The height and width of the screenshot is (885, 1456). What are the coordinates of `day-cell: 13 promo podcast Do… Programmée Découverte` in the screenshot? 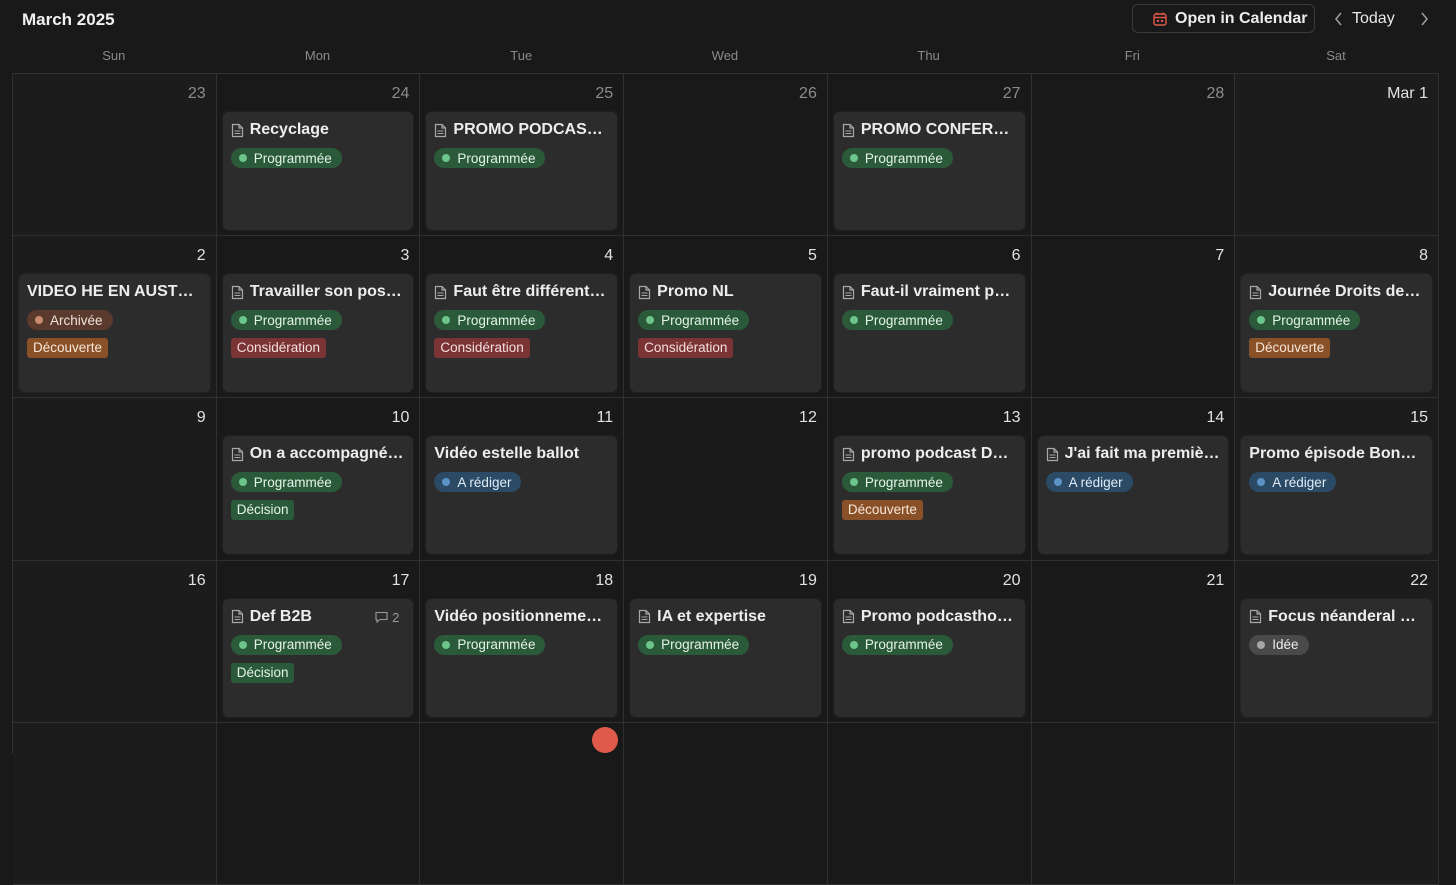 It's located at (929, 479).